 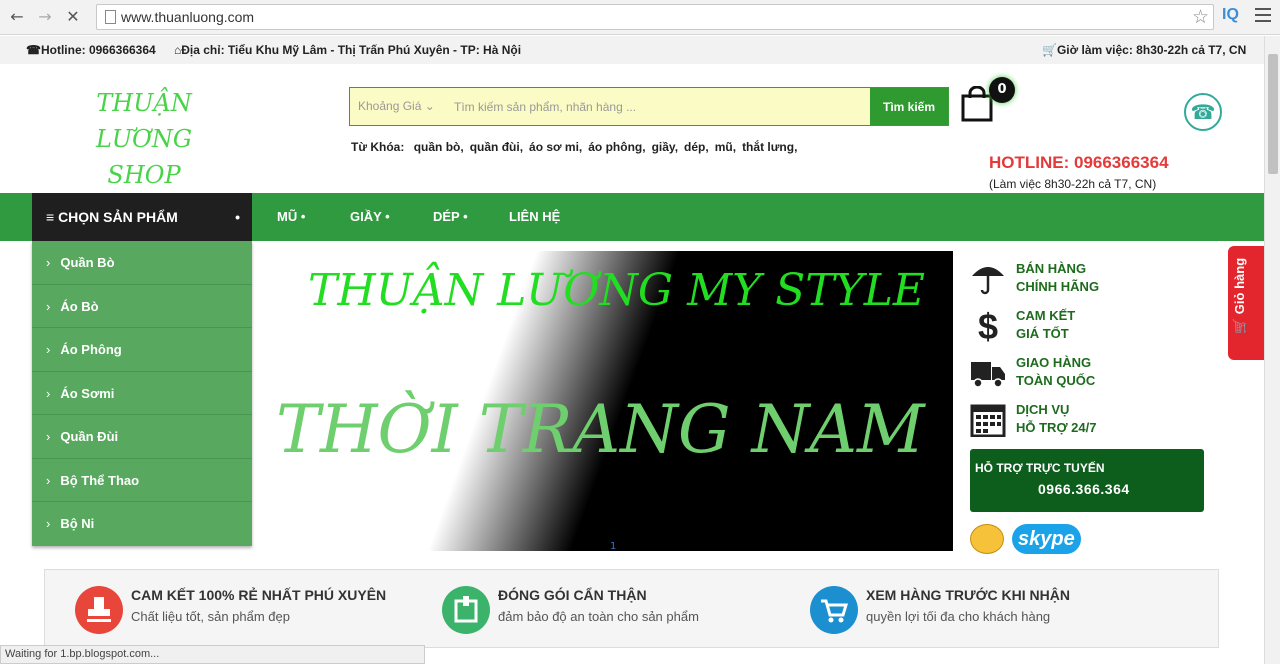 What do you see at coordinates (834, 610) in the screenshot?
I see `cart-icon` at bounding box center [834, 610].